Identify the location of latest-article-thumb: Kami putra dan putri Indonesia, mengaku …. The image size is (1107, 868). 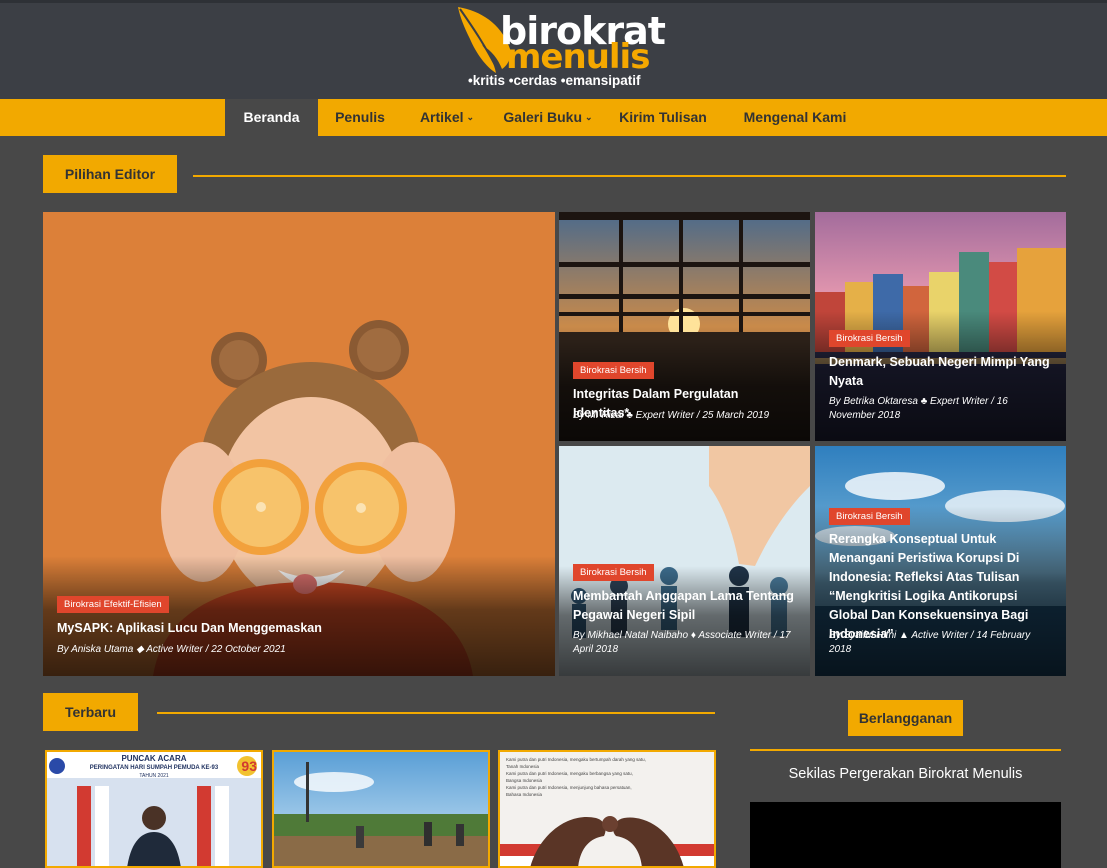
(607, 809).